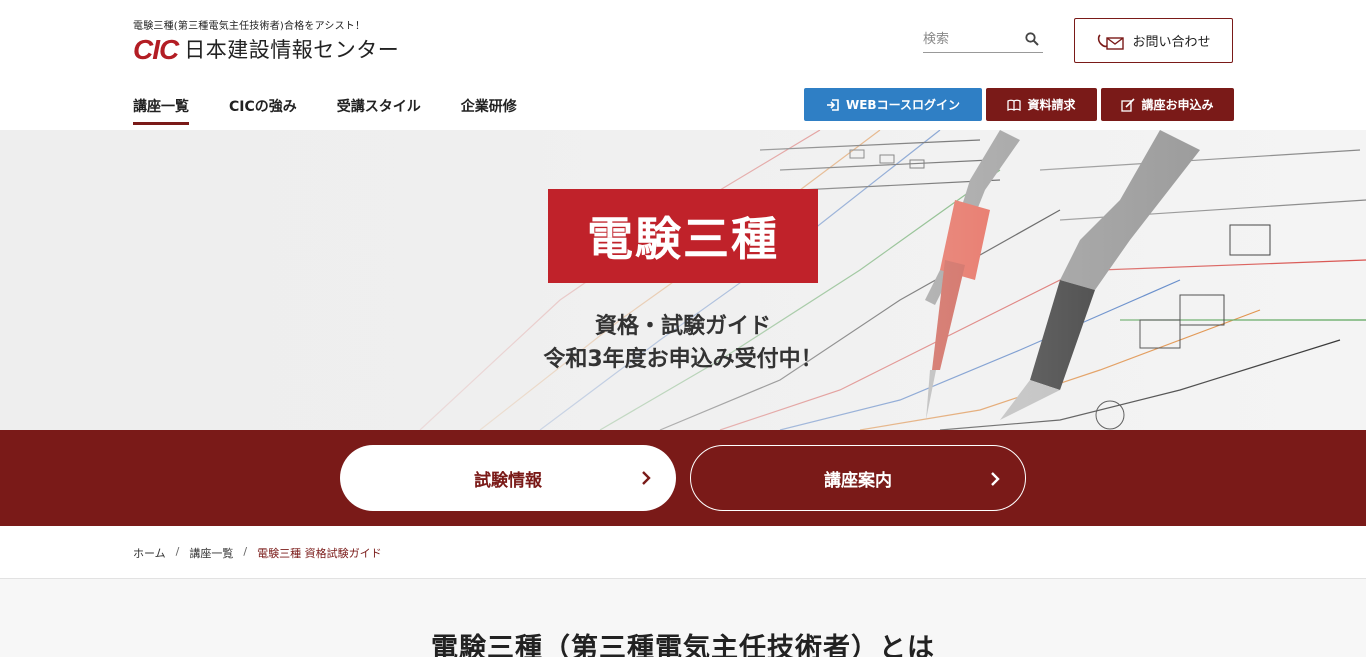 This screenshot has height=657, width=1366. I want to click on action-buttons: WEBコースログイン 資料請求 講座お申込み, so click(1019, 104).